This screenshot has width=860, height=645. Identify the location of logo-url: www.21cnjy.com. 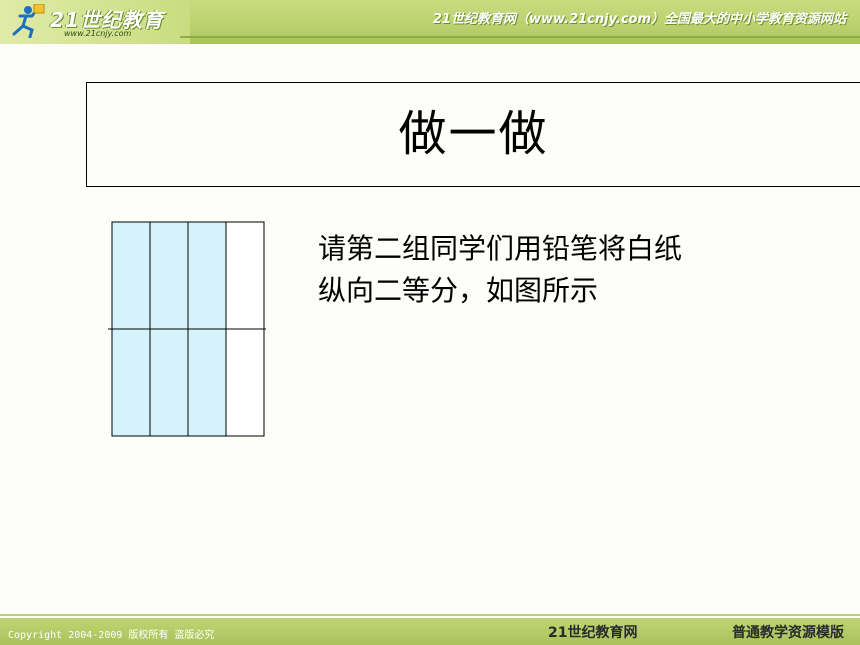
(98, 33).